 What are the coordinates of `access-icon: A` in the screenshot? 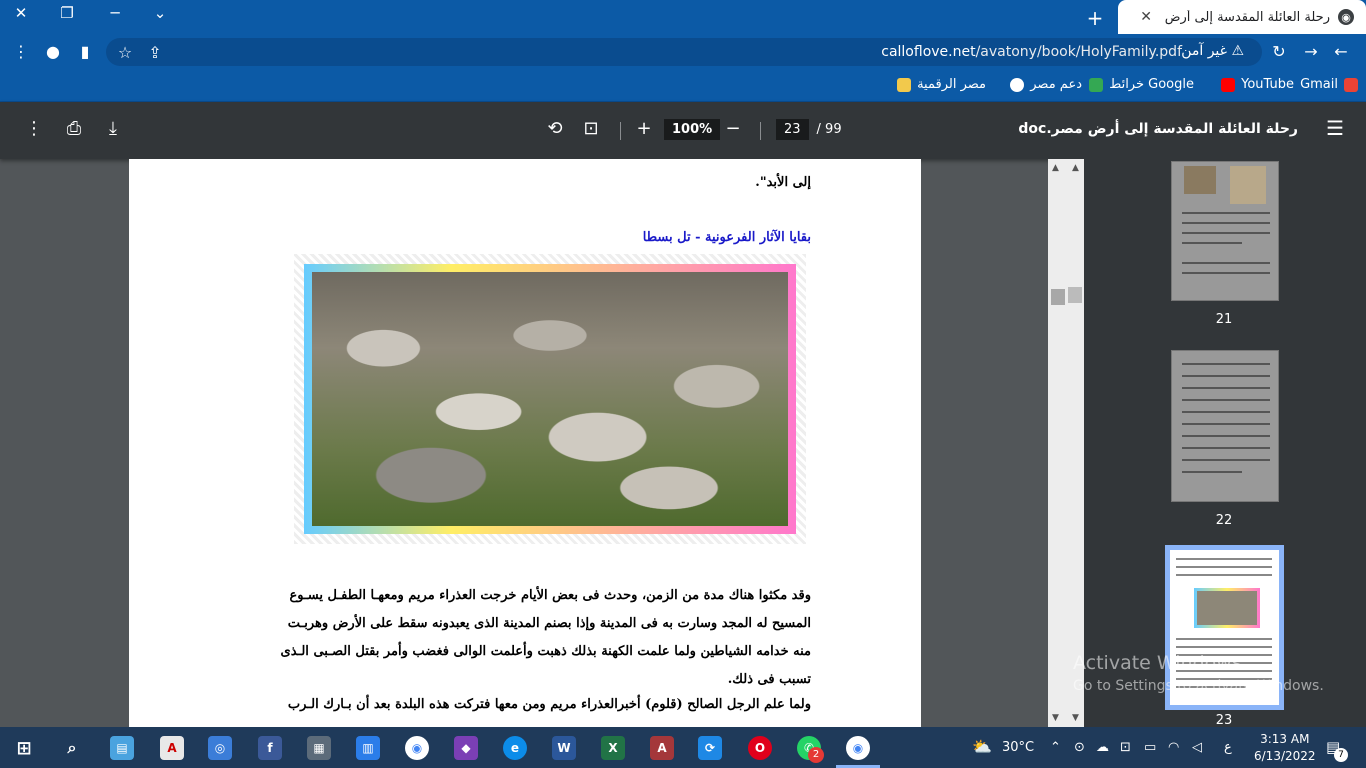 It's located at (662, 748).